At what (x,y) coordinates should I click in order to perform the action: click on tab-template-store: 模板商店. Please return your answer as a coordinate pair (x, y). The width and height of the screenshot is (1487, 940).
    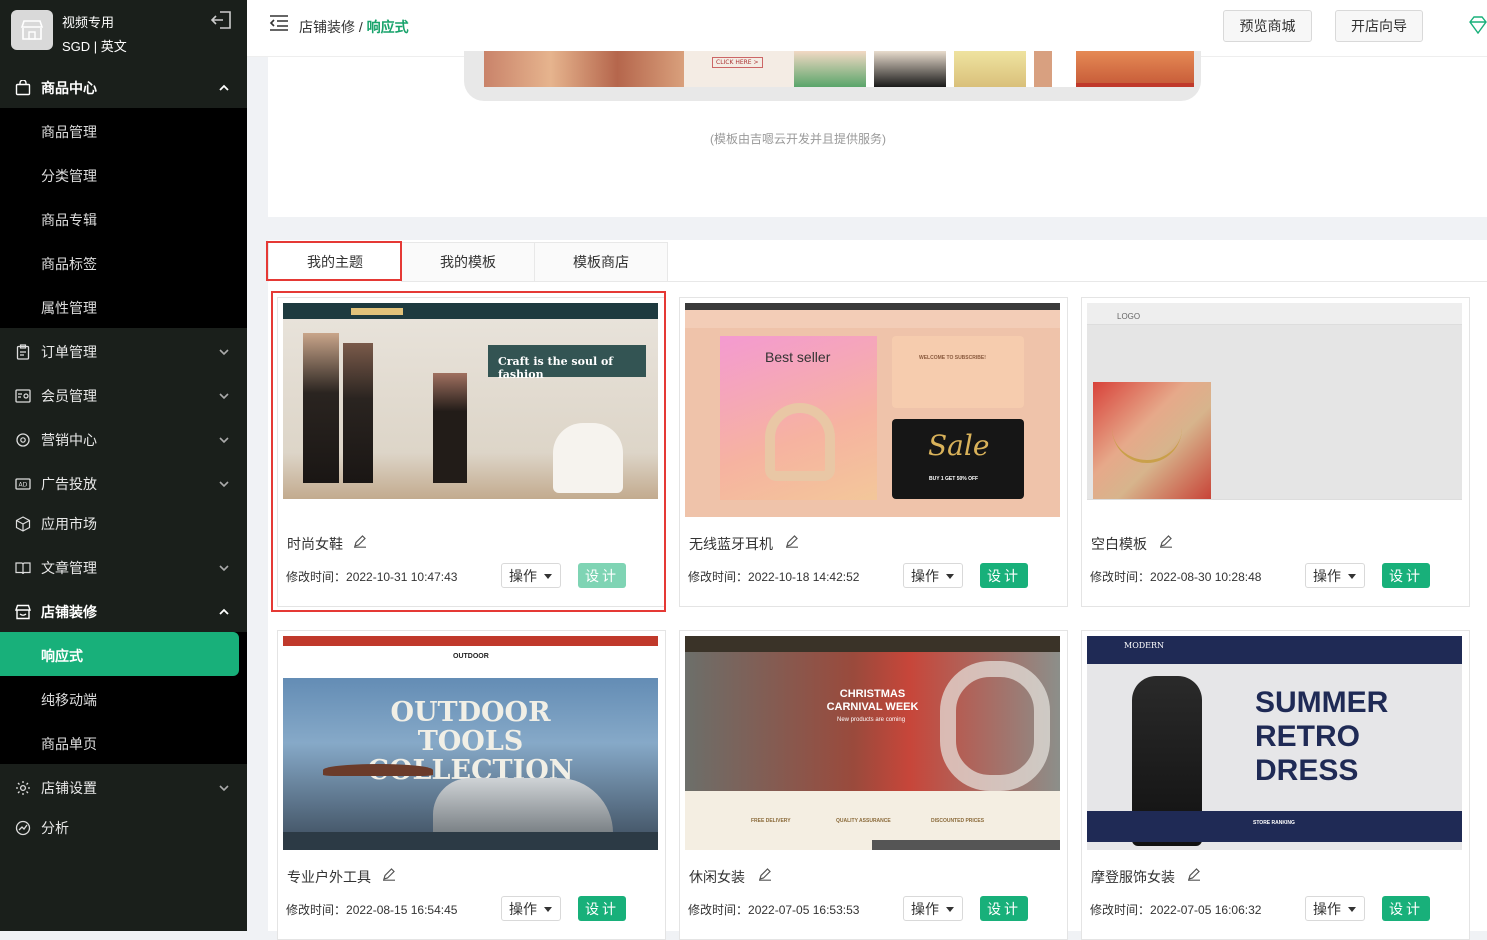
    Looking at the image, I should click on (601, 262).